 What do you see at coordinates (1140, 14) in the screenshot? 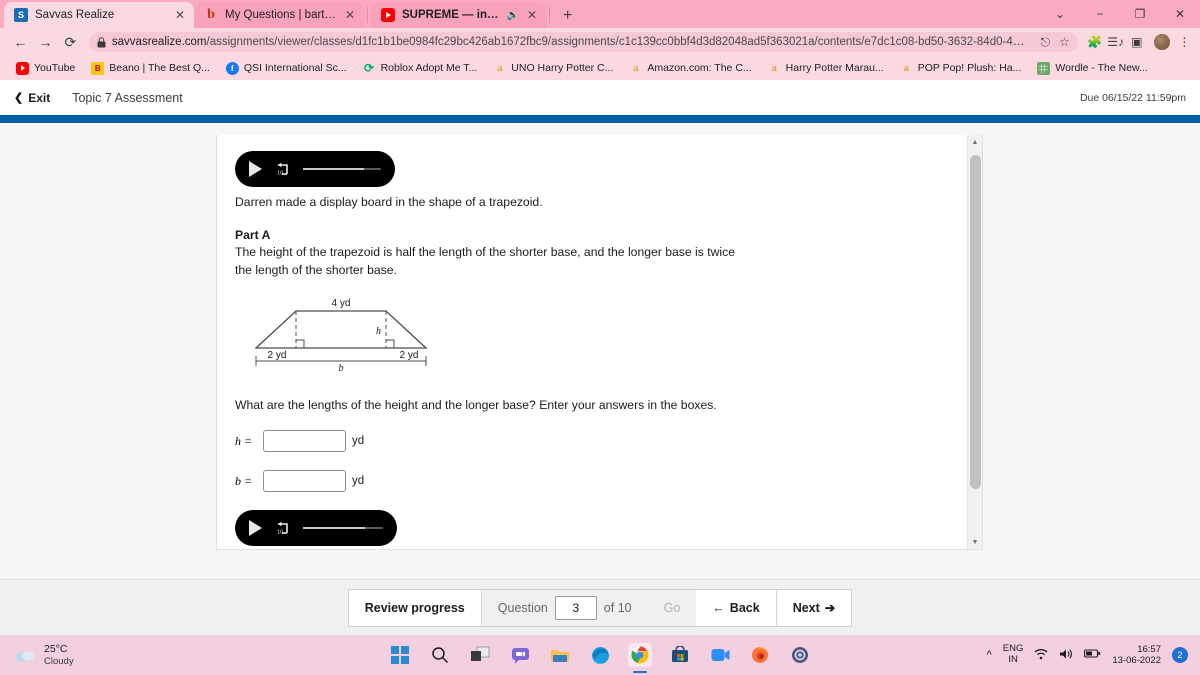
I see `maximize-button: ❐` at bounding box center [1140, 14].